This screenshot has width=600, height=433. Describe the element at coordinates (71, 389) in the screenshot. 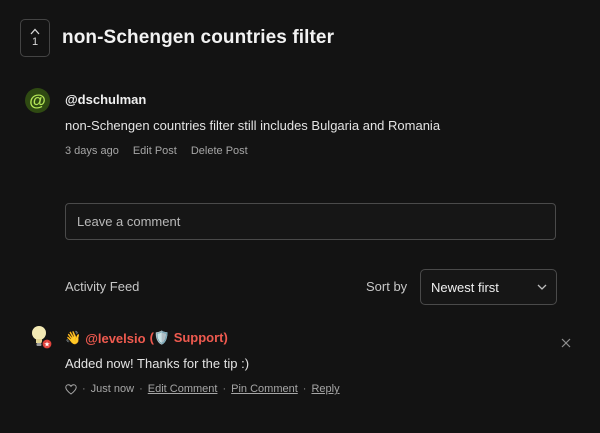

I see `heart-icon` at that location.